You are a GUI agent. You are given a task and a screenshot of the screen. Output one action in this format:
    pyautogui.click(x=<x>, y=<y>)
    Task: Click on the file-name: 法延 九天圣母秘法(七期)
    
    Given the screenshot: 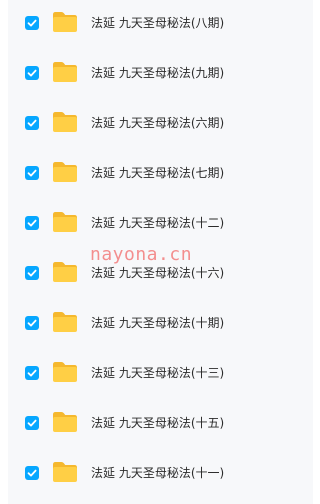 What is the action you would take?
    pyautogui.click(x=157, y=173)
    